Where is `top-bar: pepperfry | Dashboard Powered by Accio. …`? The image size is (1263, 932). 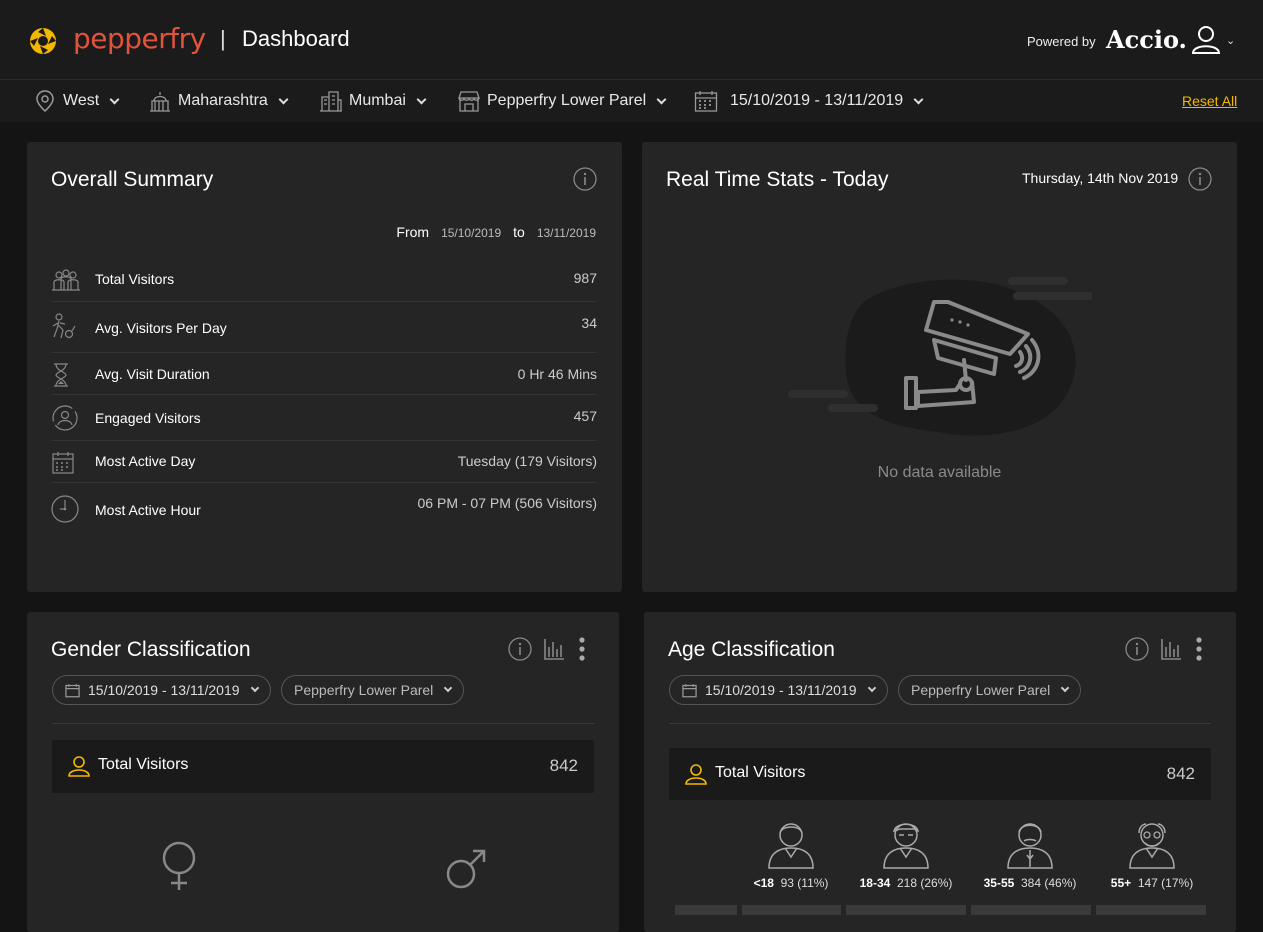 top-bar: pepperfry | Dashboard Powered by Accio. … is located at coordinates (631, 40).